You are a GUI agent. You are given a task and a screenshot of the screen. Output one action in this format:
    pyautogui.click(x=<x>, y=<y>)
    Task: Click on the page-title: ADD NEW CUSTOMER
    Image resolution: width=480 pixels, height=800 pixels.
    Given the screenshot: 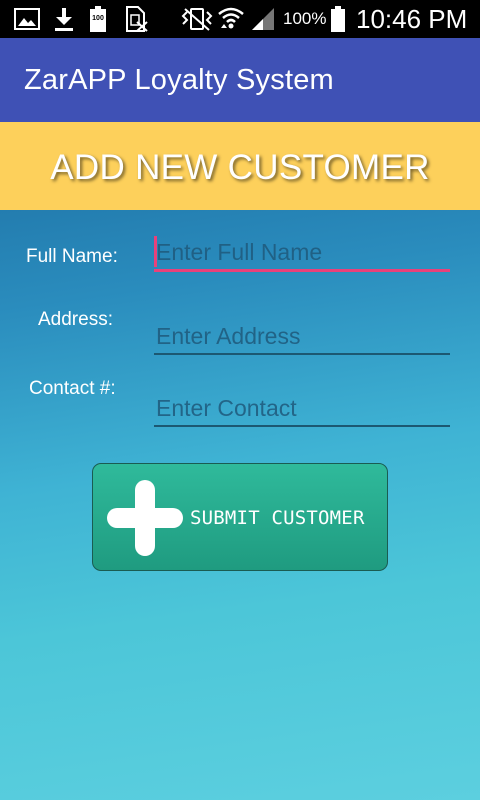 What is the action you would take?
    pyautogui.click(x=240, y=167)
    